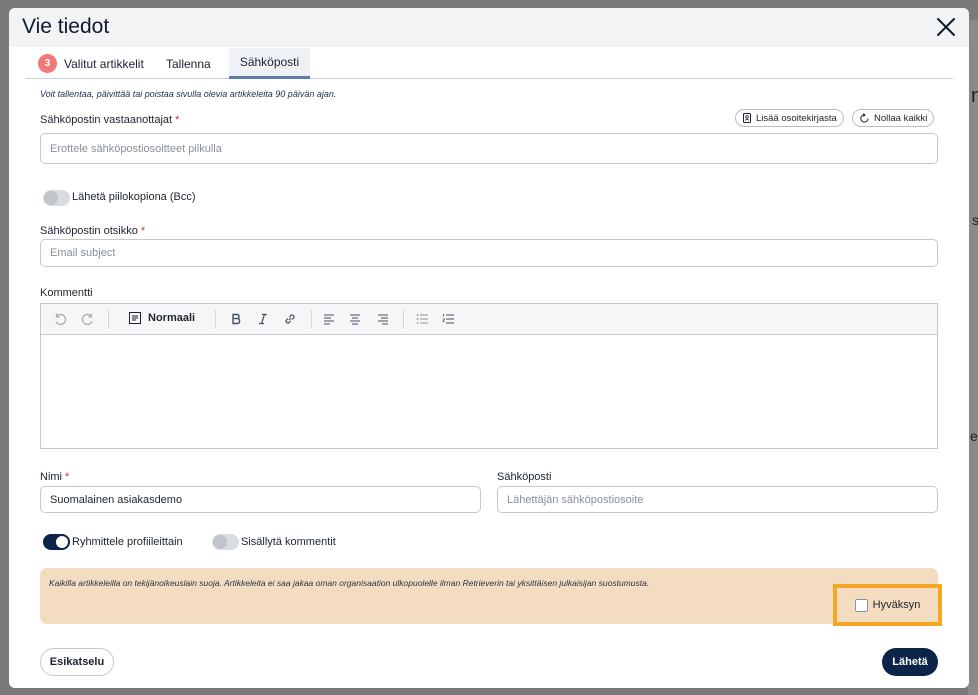 Image resolution: width=978 pixels, height=695 pixels. What do you see at coordinates (56, 542) in the screenshot?
I see `group-by-profile-toggle` at bounding box center [56, 542].